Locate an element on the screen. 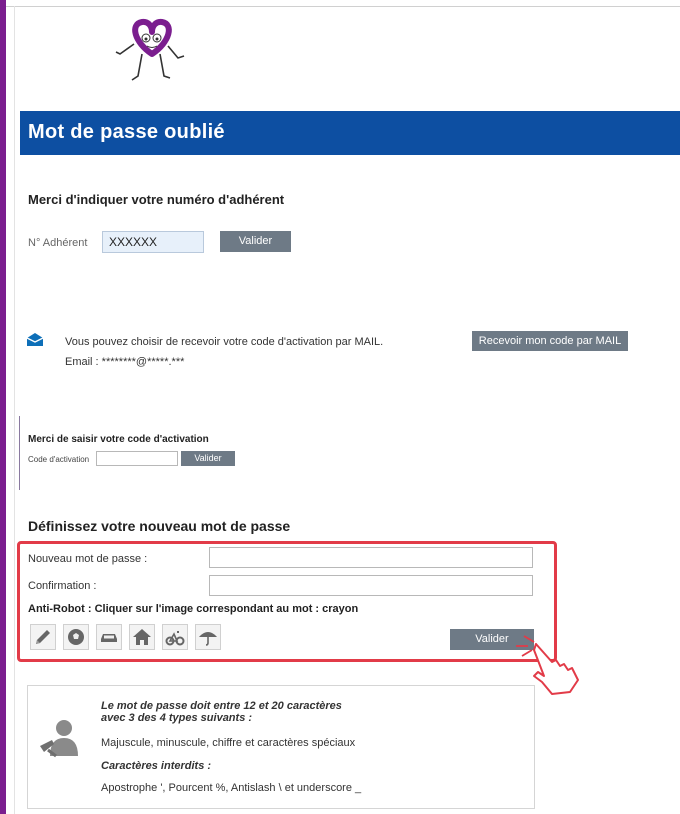 The image size is (680, 814). masked-email: Email : ********@*****.*** is located at coordinates (125, 362).